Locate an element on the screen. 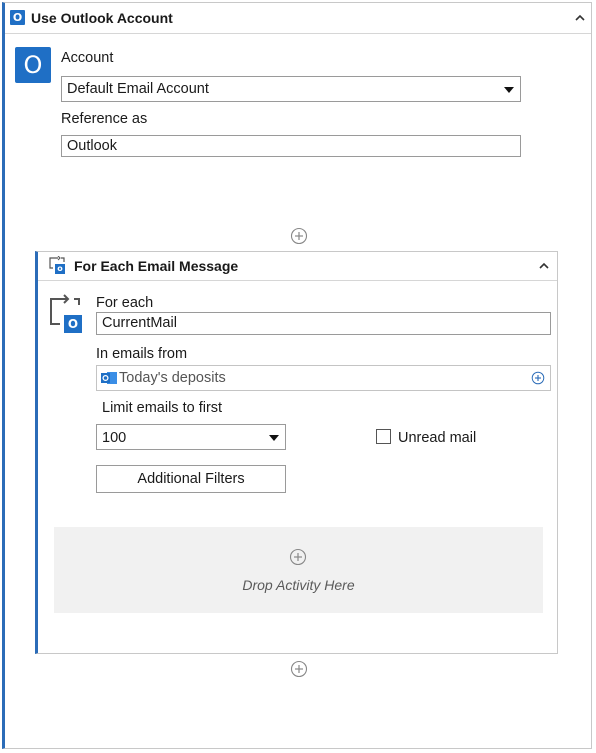  email-folder-field: Today's deposits is located at coordinates (323, 378).